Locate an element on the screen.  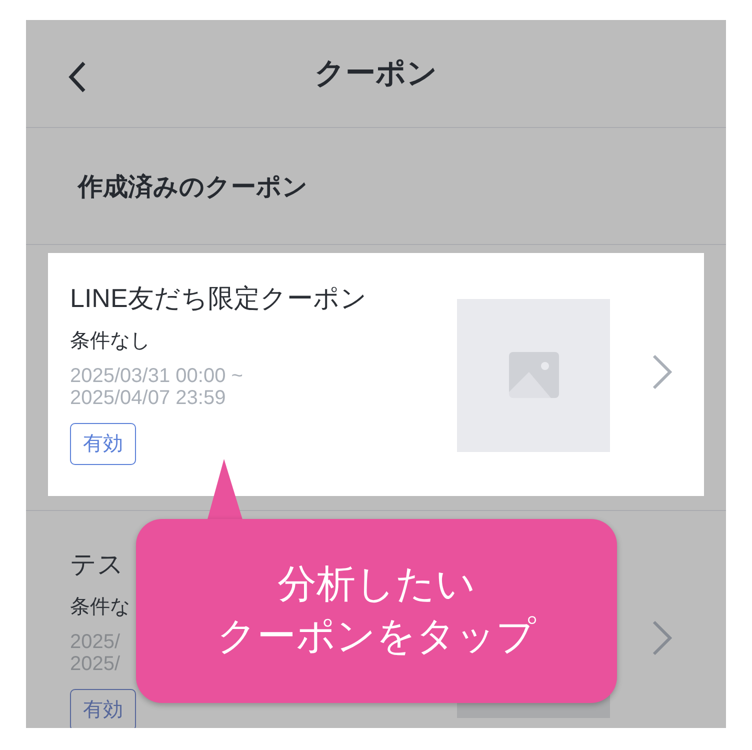
section-title: 作成済みのクーポン is located at coordinates (193, 187).